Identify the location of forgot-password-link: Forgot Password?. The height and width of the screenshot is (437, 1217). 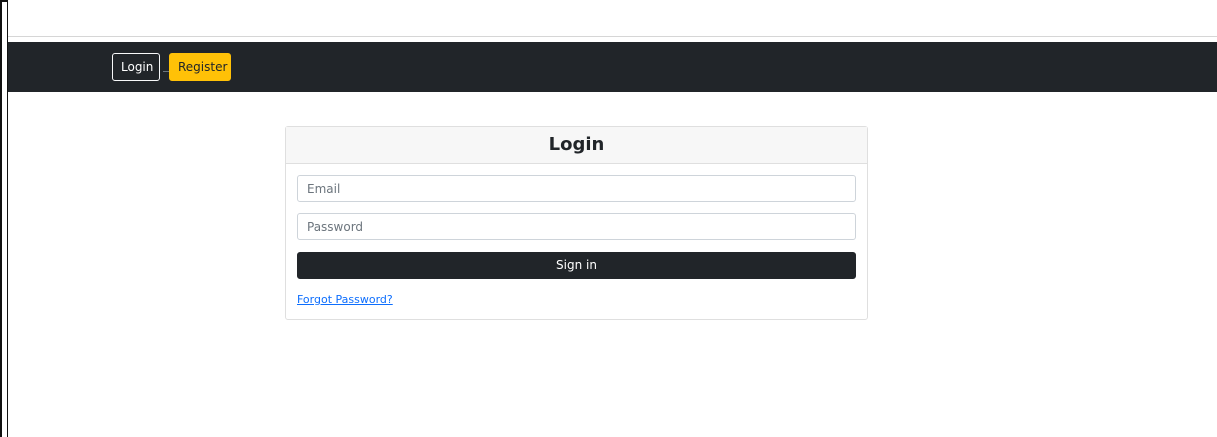
(345, 299).